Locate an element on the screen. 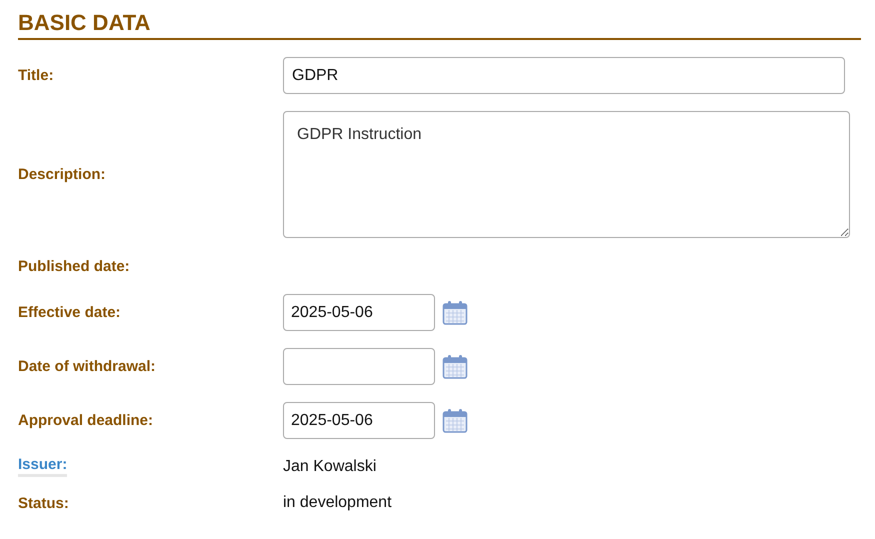 This screenshot has height=539, width=875. field-label: Published date: is located at coordinates (74, 266).